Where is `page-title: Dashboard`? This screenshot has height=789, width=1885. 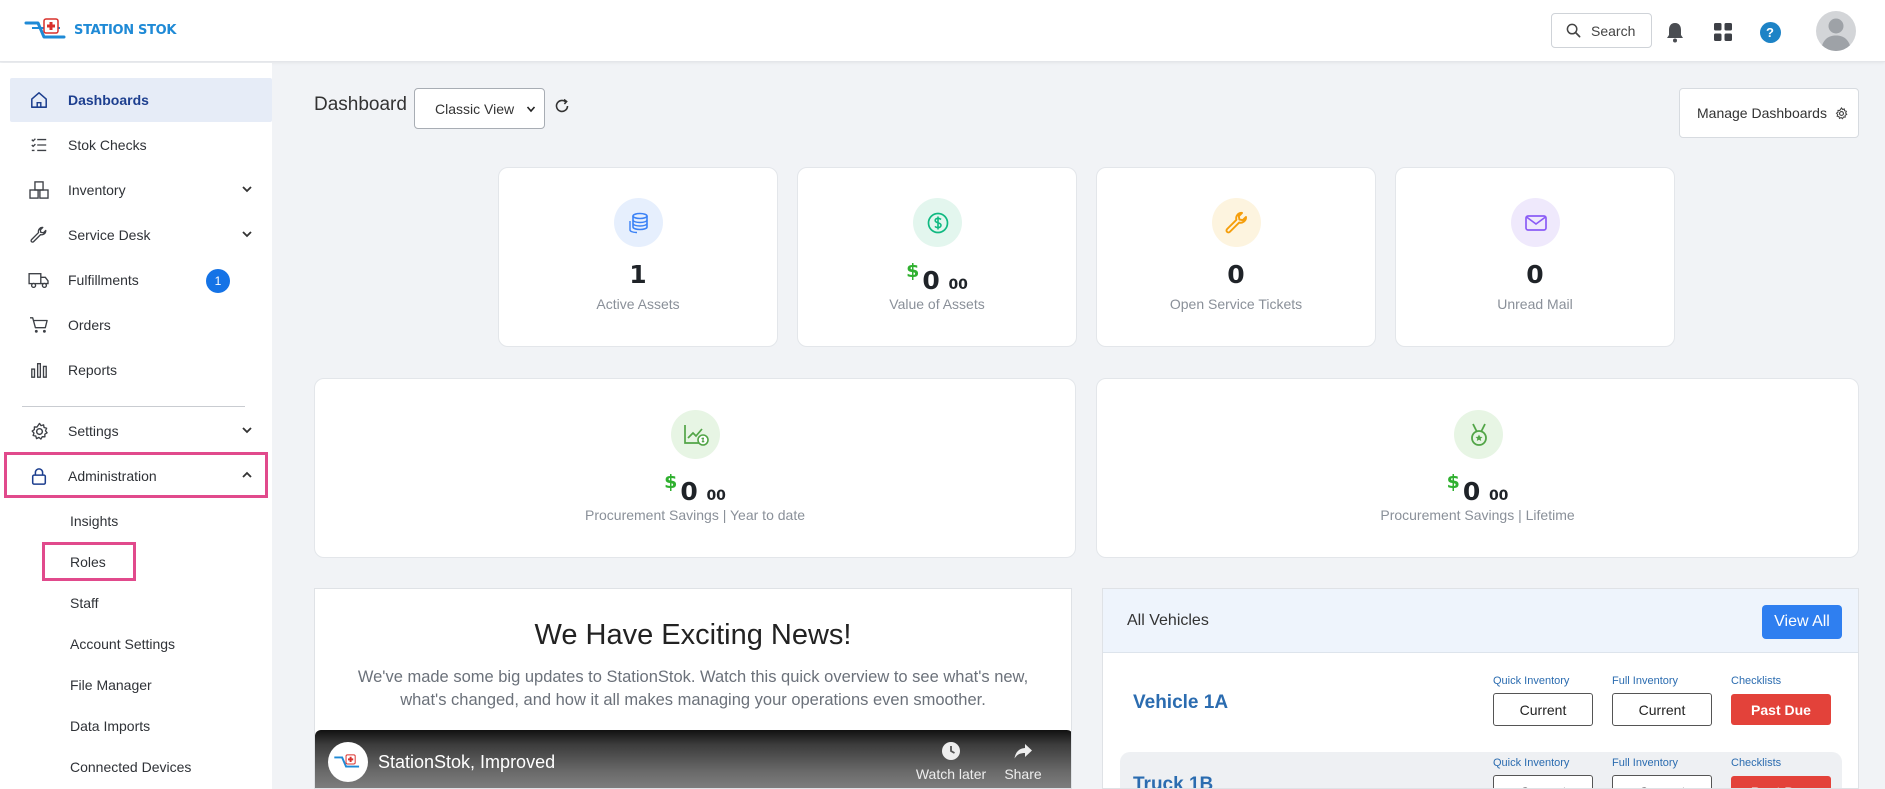 page-title: Dashboard is located at coordinates (360, 104).